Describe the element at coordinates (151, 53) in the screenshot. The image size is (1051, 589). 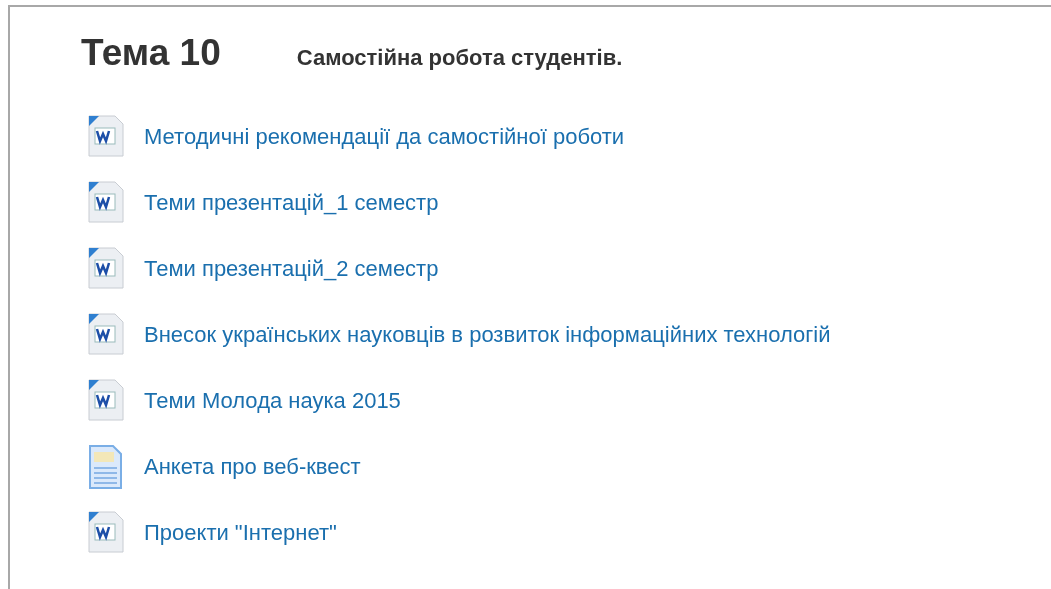
I see `section-title: Тема 10` at that location.